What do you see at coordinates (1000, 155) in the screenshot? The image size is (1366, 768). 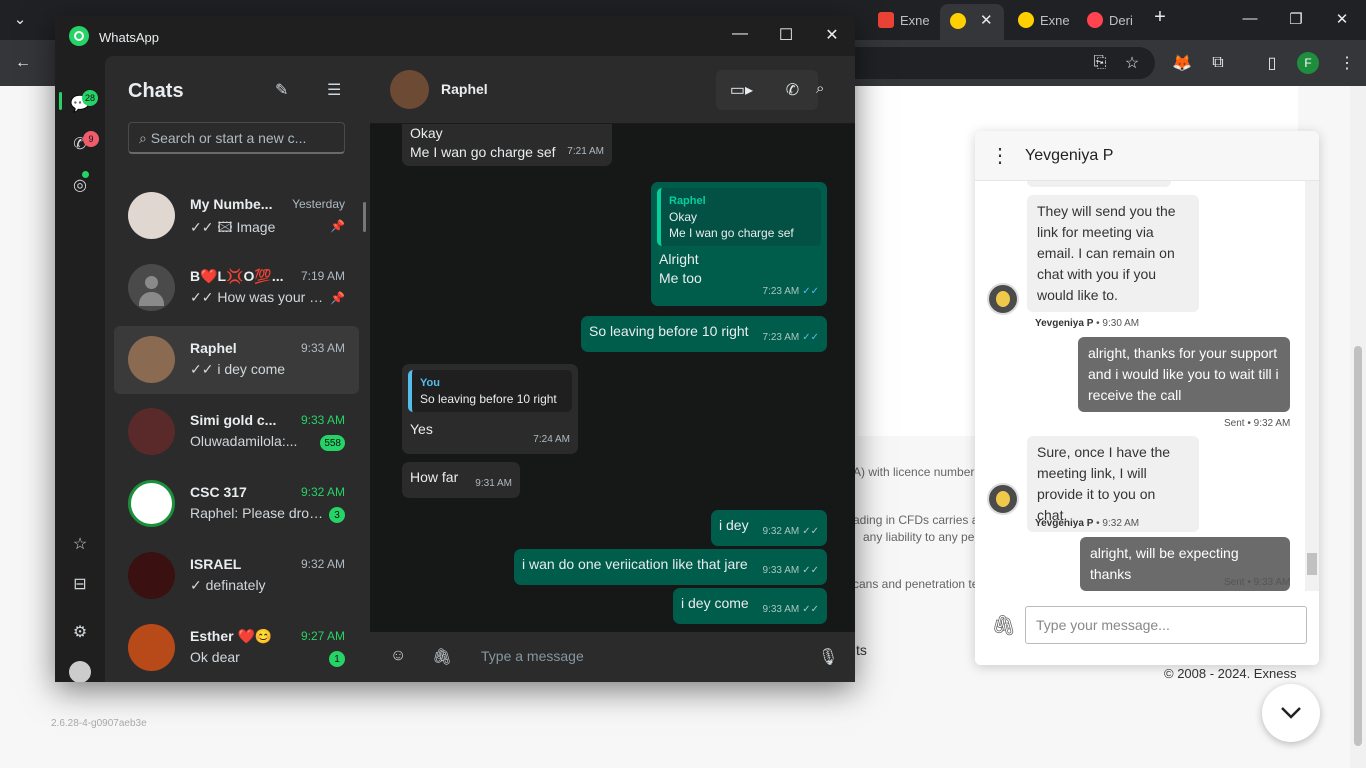 I see `more-options-icon: ⋮` at bounding box center [1000, 155].